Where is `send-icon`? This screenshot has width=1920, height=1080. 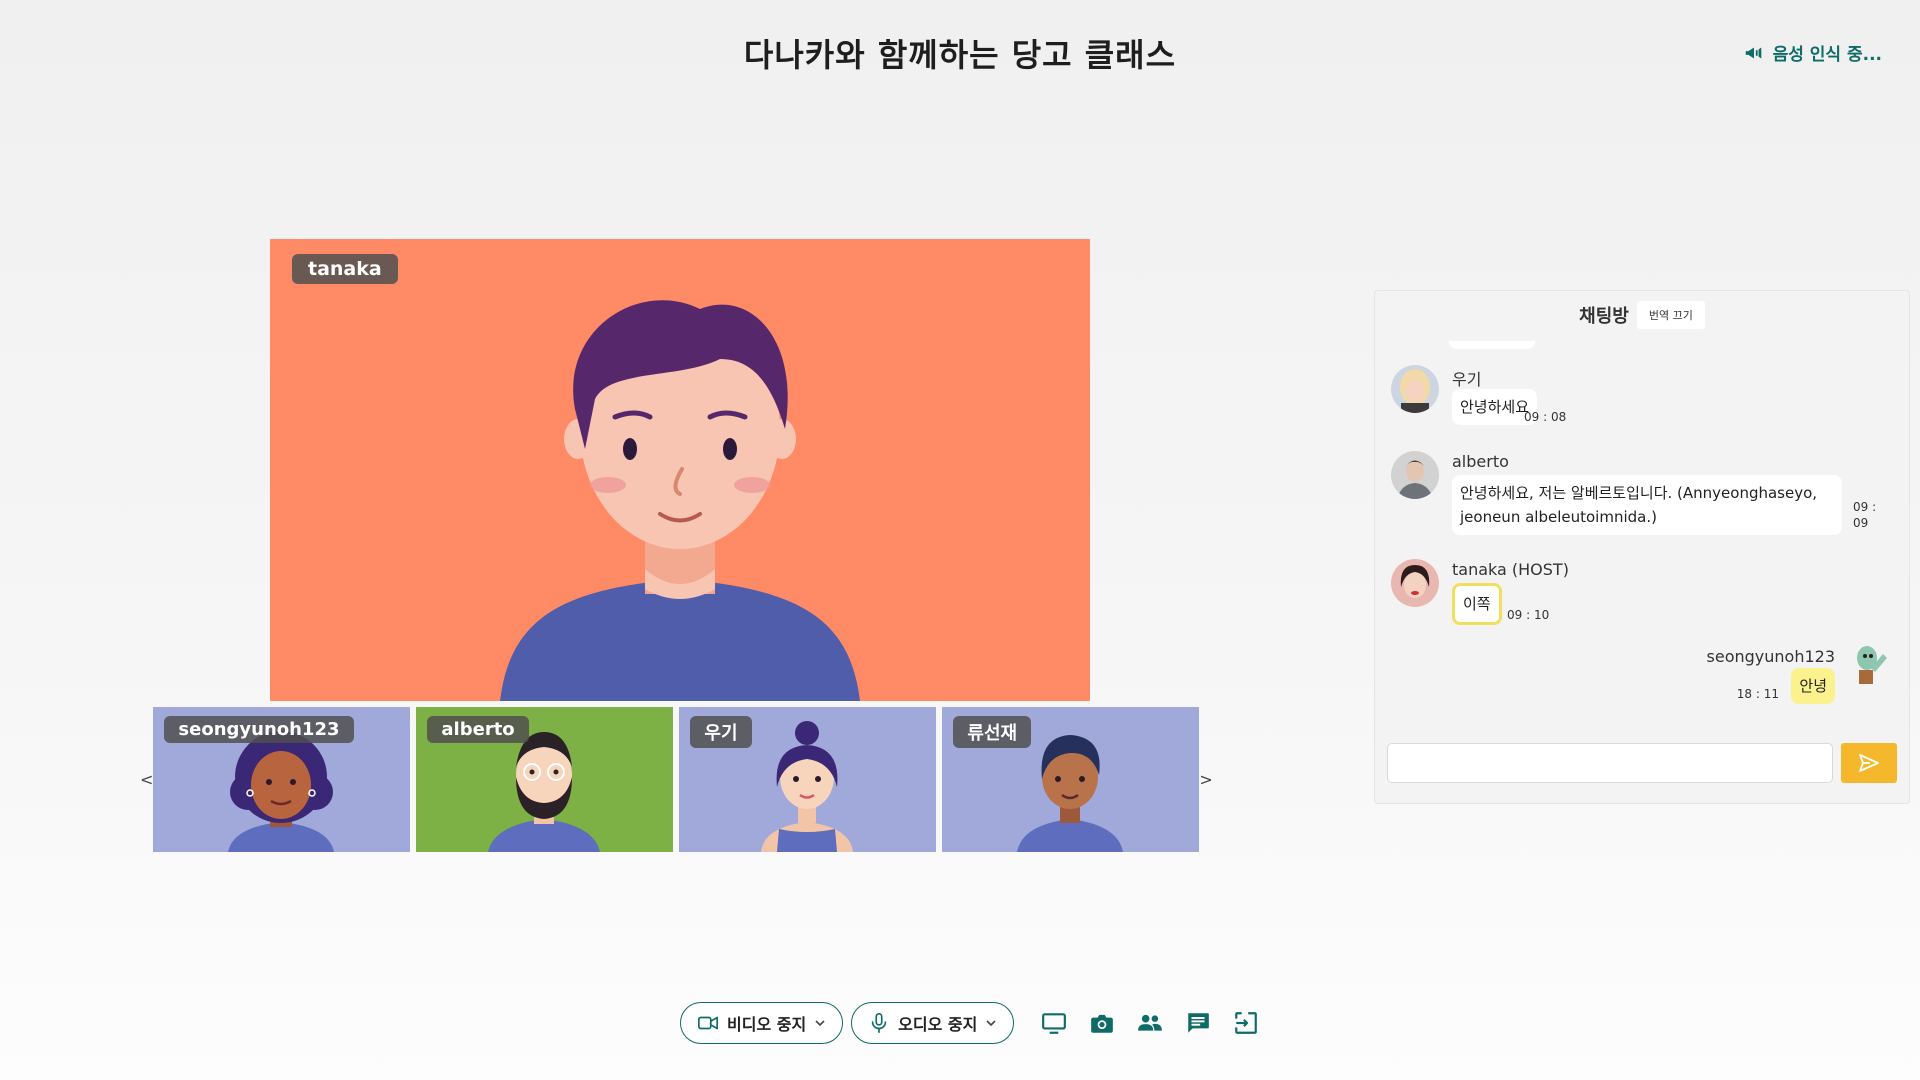
send-icon is located at coordinates (1869, 763).